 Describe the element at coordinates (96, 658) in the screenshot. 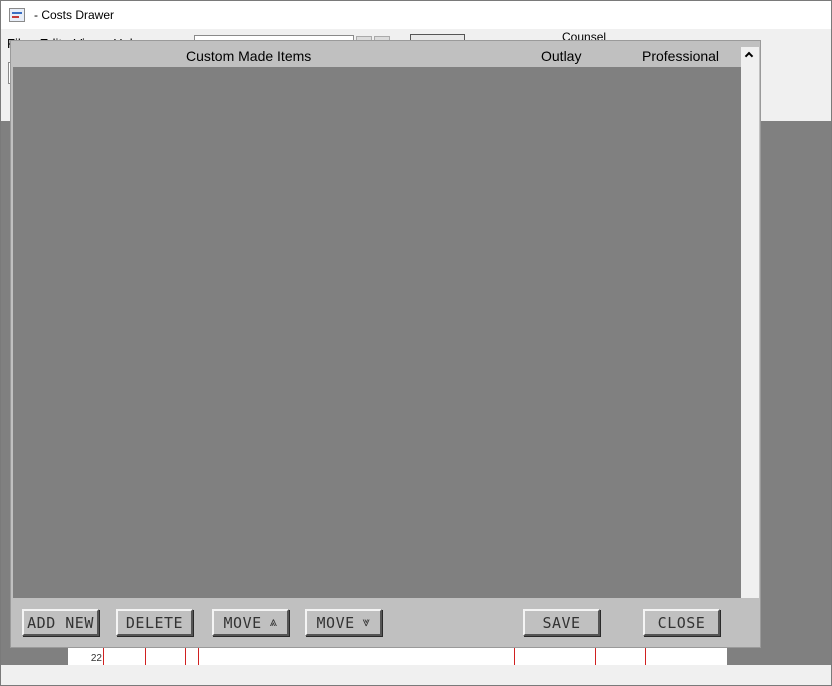

I see `row-number: 22` at that location.